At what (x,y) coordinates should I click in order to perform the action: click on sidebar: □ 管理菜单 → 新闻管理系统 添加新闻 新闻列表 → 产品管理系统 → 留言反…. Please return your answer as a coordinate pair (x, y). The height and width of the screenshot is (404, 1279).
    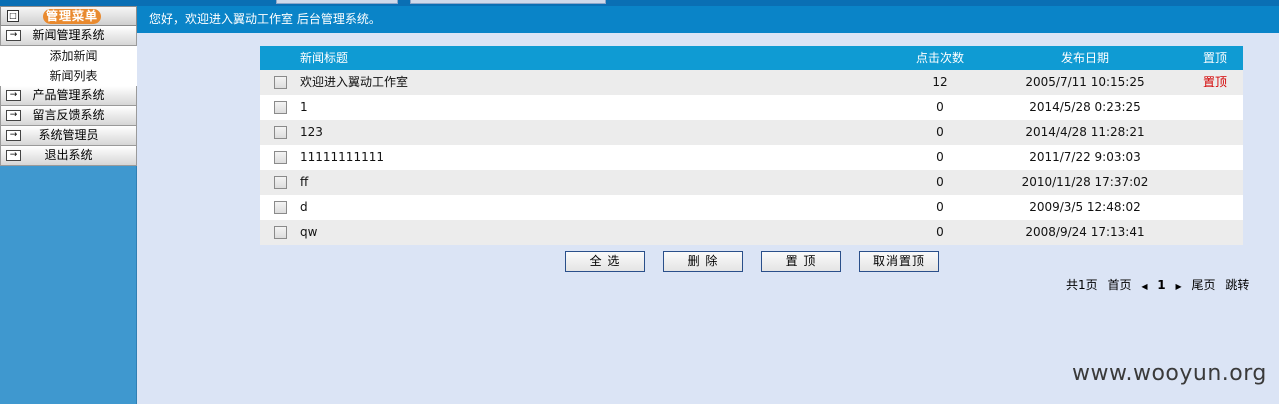
    Looking at the image, I should click on (68, 205).